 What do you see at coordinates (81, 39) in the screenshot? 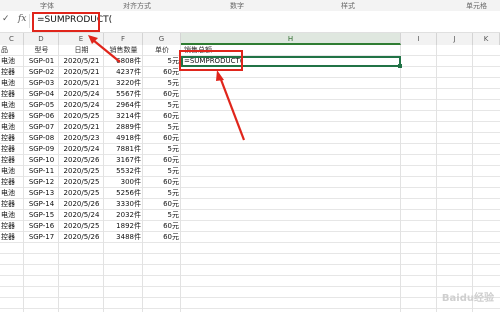
I see `column-header-e: E` at bounding box center [81, 39].